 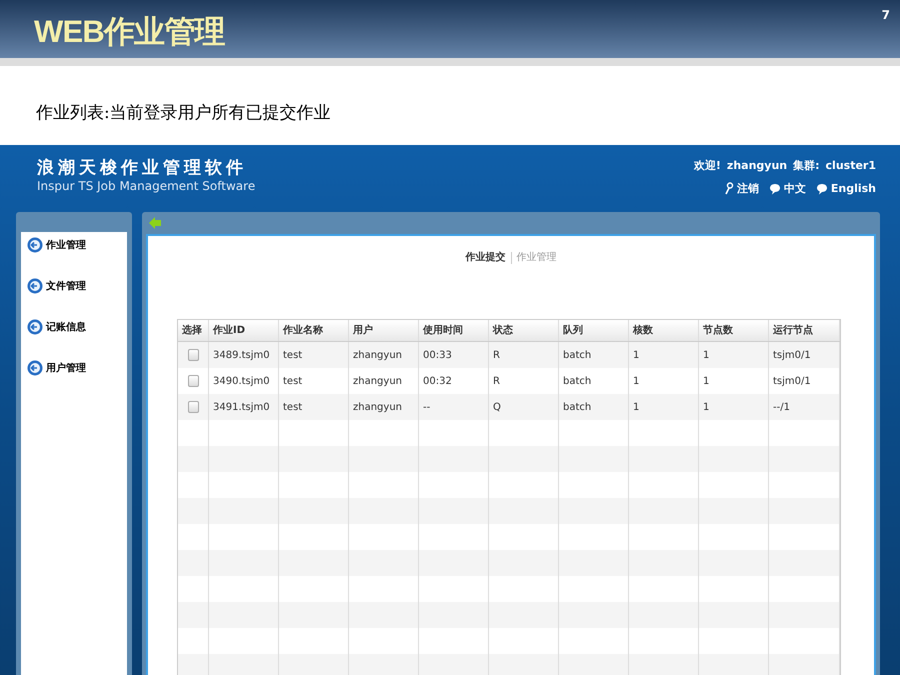 I want to click on table-cell-text: 00:32, so click(x=437, y=381).